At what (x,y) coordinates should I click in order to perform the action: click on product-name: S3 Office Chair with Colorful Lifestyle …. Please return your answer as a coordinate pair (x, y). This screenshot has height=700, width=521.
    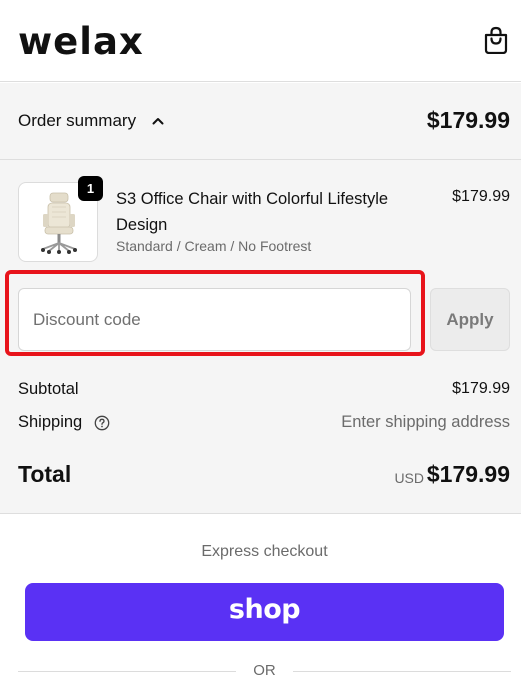
    Looking at the image, I should click on (252, 212).